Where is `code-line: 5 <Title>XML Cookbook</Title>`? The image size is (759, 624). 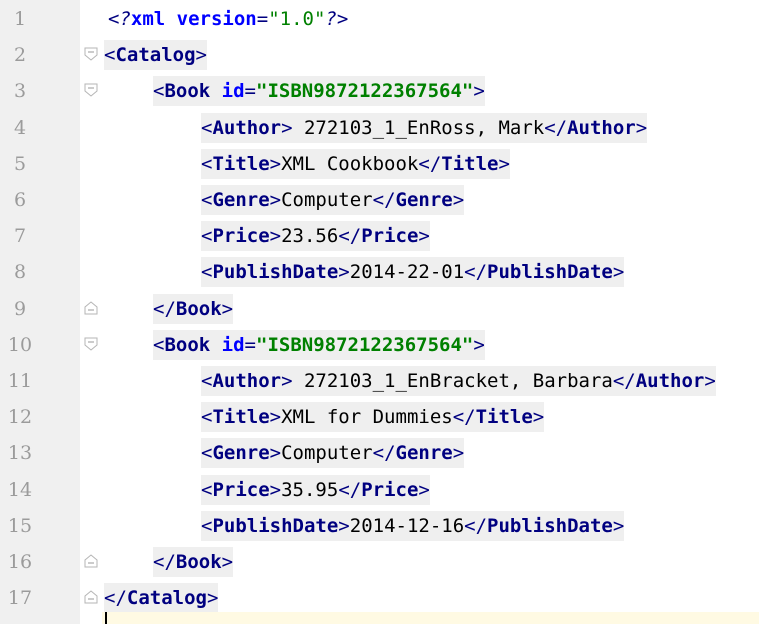
code-line: 5 <Title>XML Cookbook</Title> is located at coordinates (379, 164).